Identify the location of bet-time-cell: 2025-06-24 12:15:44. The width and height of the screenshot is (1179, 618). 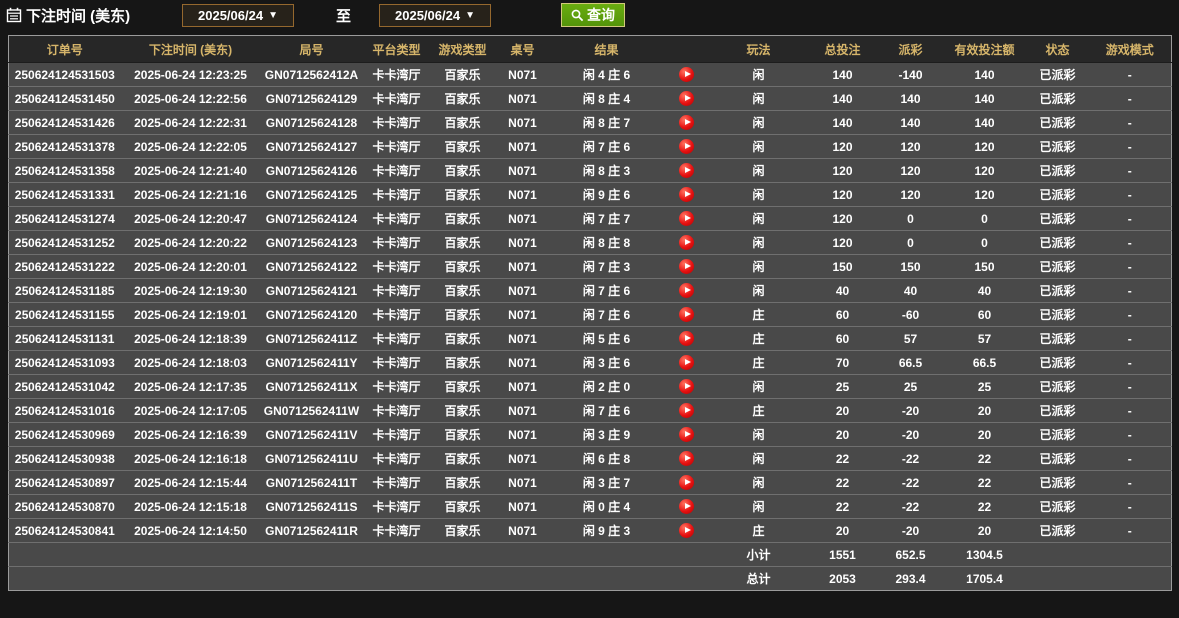
(190, 482).